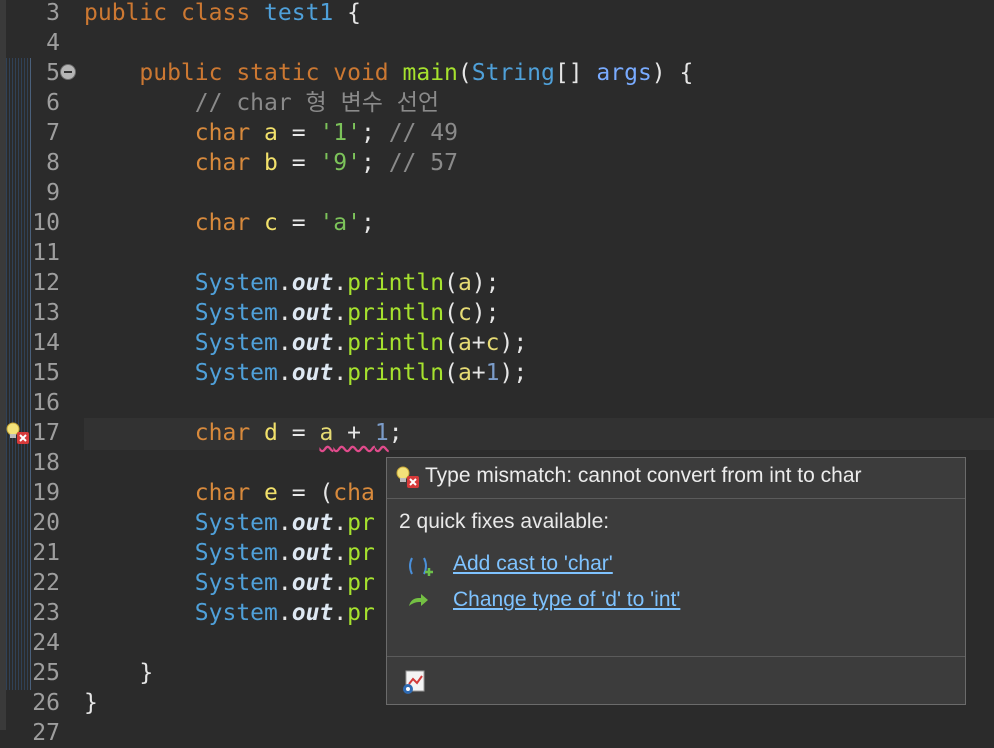  I want to click on code-token: ) {, so click(672, 73).